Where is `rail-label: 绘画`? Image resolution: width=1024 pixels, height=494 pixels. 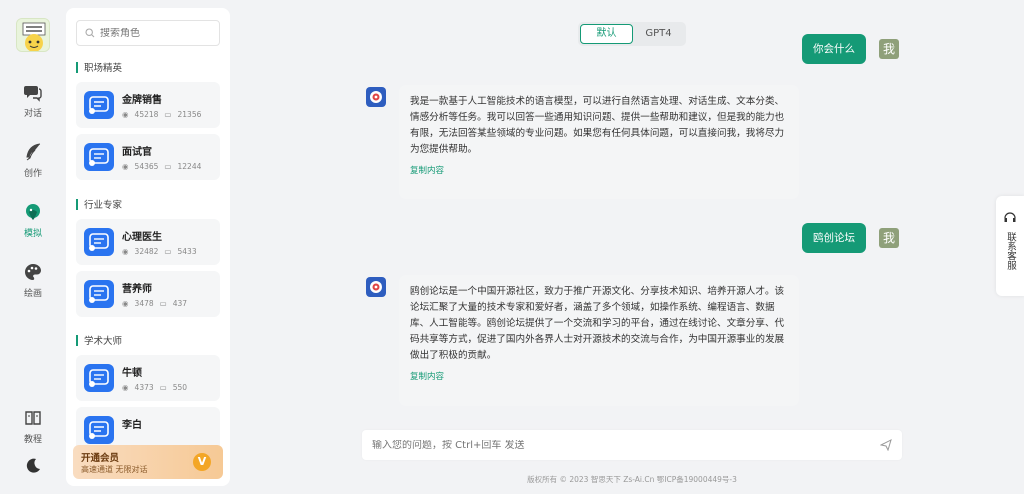
rail-label: 绘画 is located at coordinates (32, 294).